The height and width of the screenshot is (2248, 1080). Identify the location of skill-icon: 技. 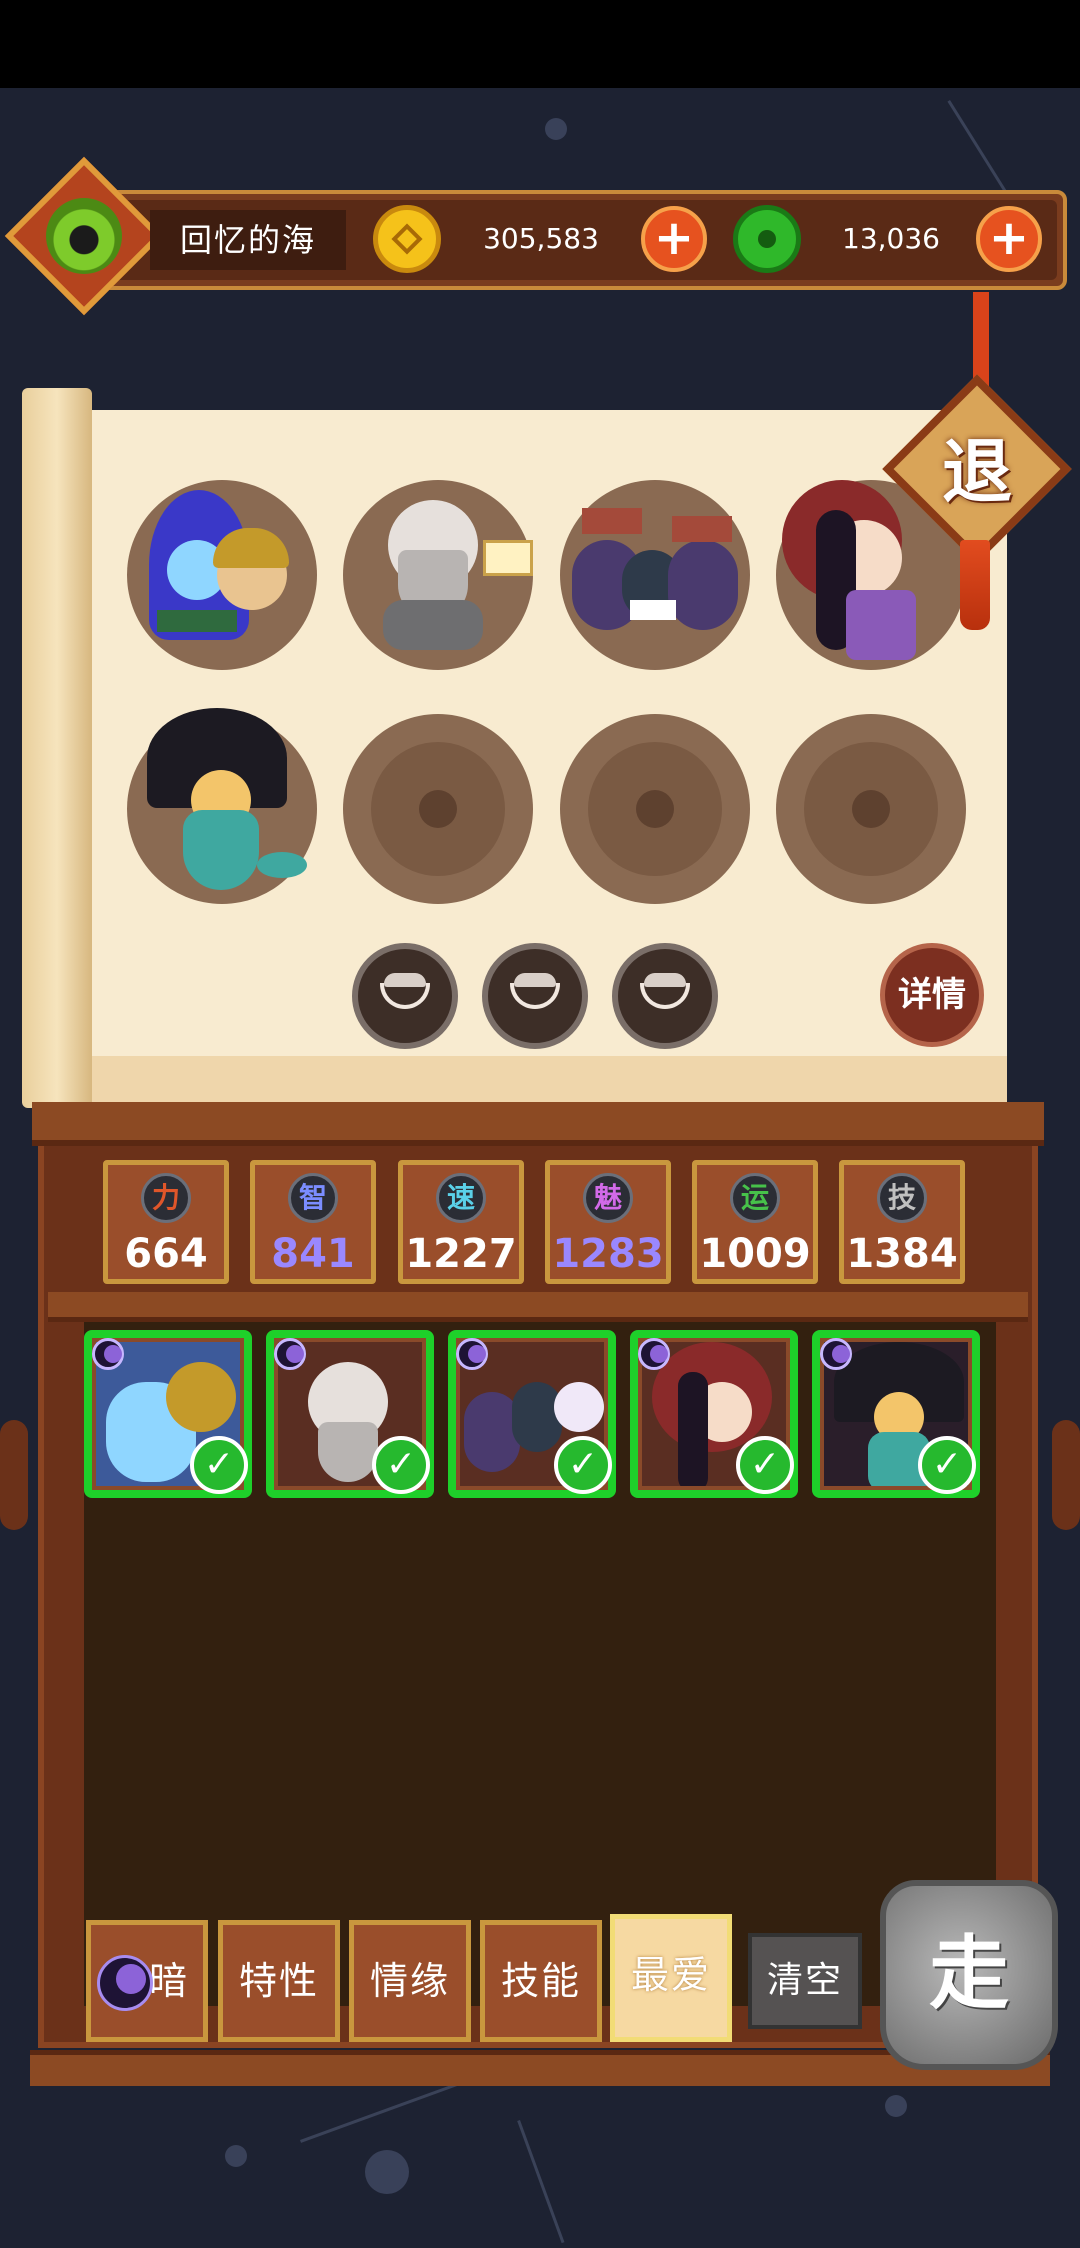
(902, 1198).